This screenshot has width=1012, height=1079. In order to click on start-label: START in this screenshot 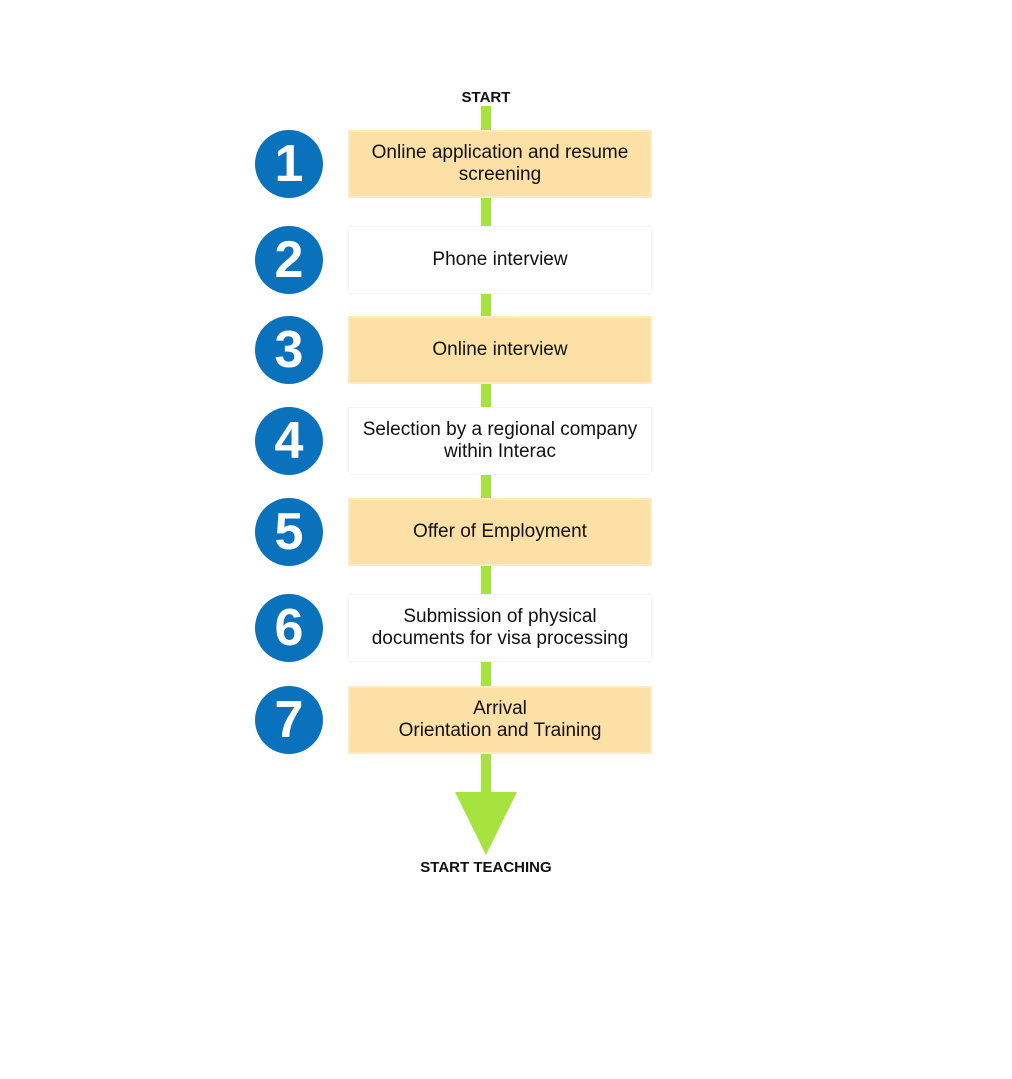, I will do `click(486, 97)`.